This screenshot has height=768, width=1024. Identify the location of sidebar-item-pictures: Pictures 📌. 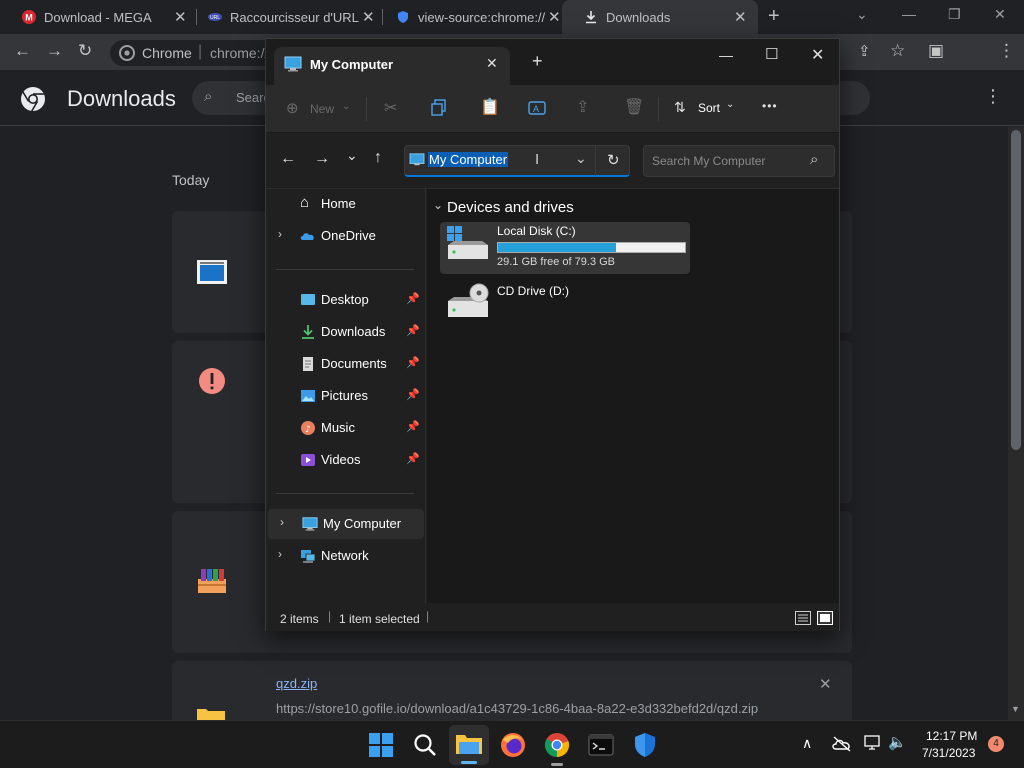
(344, 396).